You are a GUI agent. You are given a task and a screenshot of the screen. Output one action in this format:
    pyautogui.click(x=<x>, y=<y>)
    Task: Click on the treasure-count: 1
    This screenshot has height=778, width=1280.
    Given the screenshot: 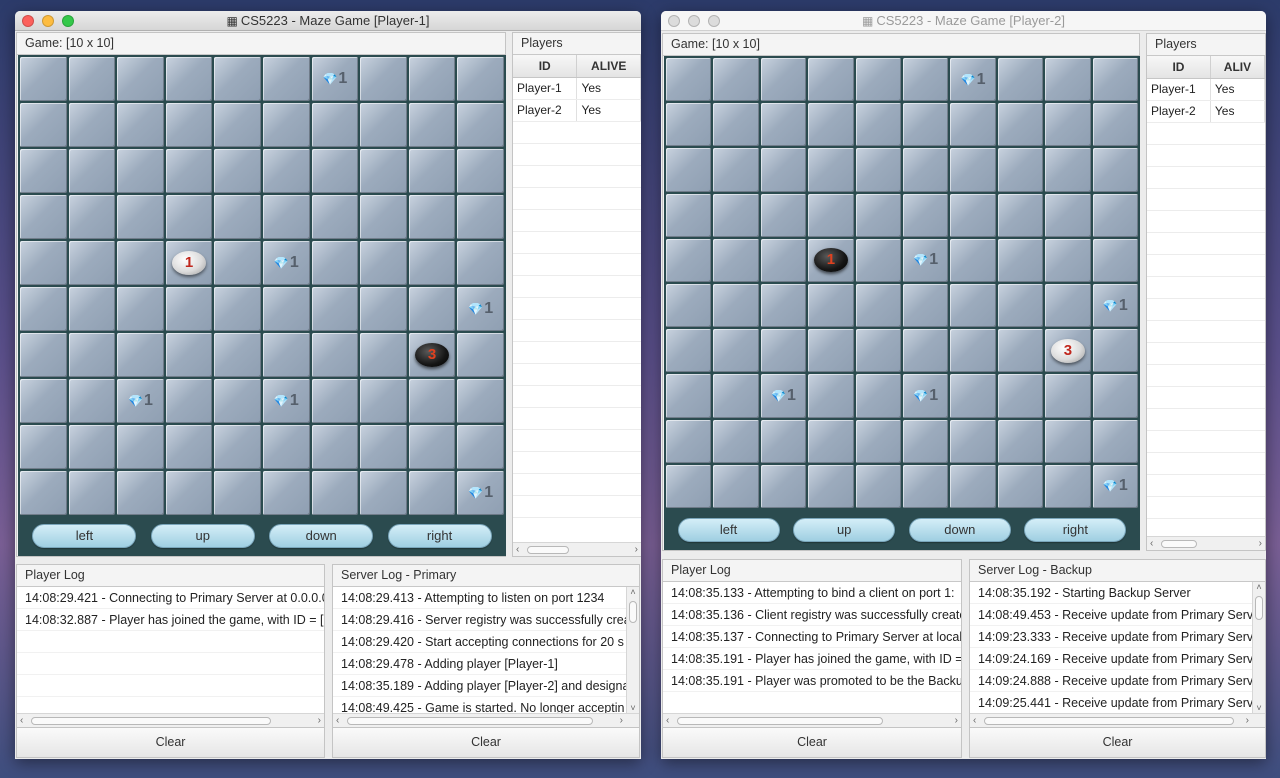 What is the action you would take?
    pyautogui.click(x=294, y=400)
    